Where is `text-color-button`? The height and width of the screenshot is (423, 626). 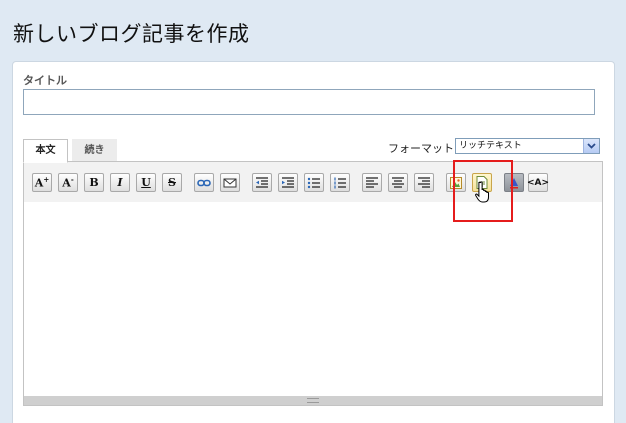
text-color-button is located at coordinates (514, 182).